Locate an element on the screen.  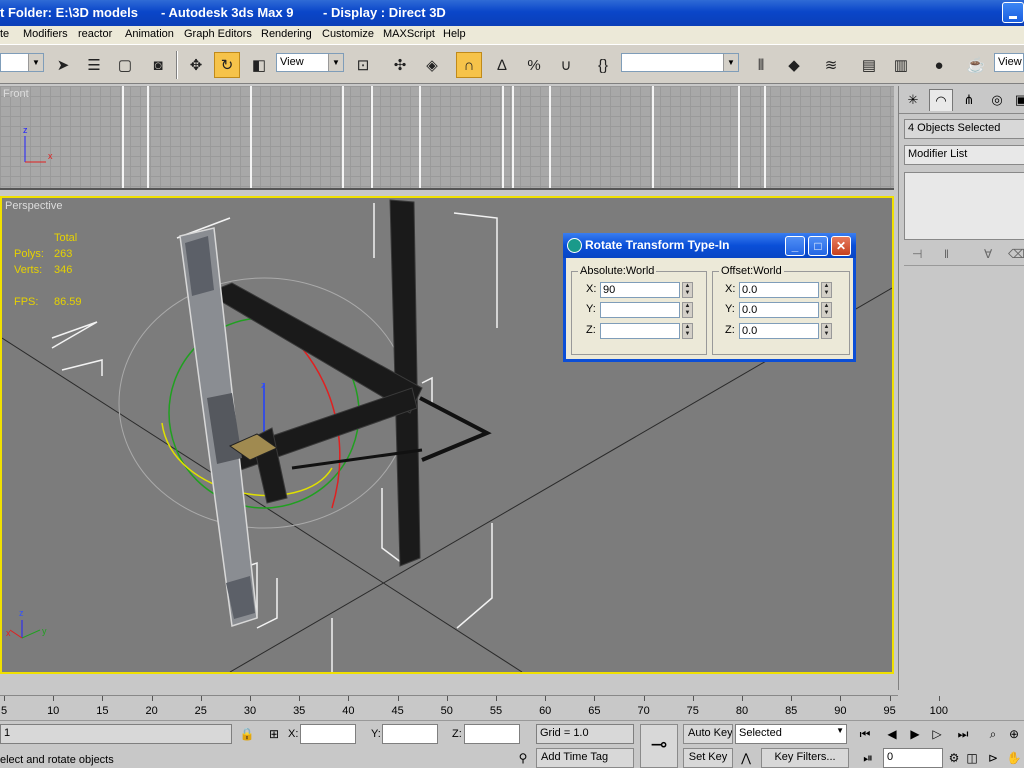
hierarchy-tab-icon: ⋔ is located at coordinates (969, 100).